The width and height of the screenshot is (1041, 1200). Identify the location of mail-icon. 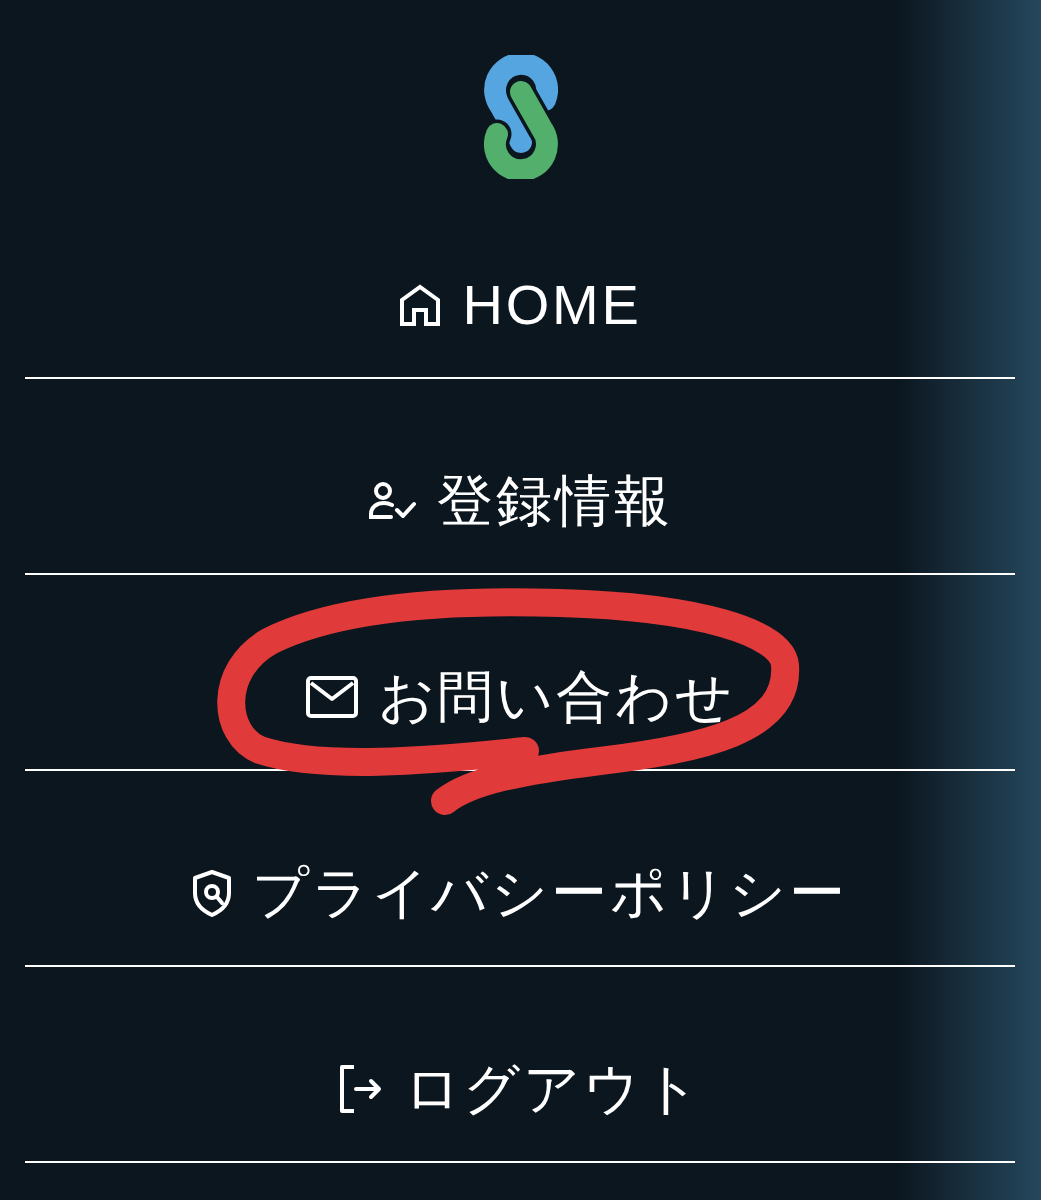
(331, 696).